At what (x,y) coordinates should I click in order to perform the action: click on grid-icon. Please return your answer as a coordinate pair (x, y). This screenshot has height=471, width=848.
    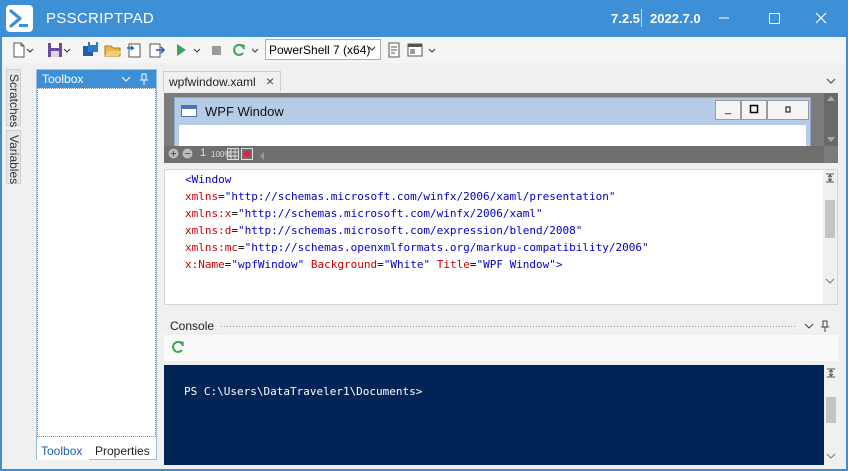
    Looking at the image, I should click on (233, 155).